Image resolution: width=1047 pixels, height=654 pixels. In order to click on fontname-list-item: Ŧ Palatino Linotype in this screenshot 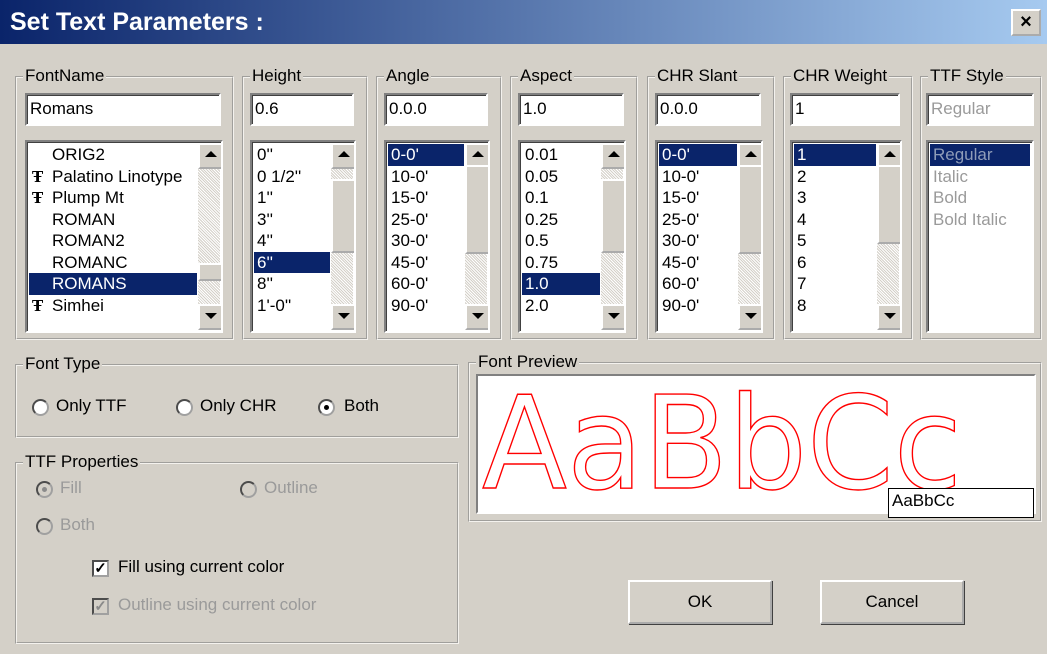, I will do `click(113, 177)`.